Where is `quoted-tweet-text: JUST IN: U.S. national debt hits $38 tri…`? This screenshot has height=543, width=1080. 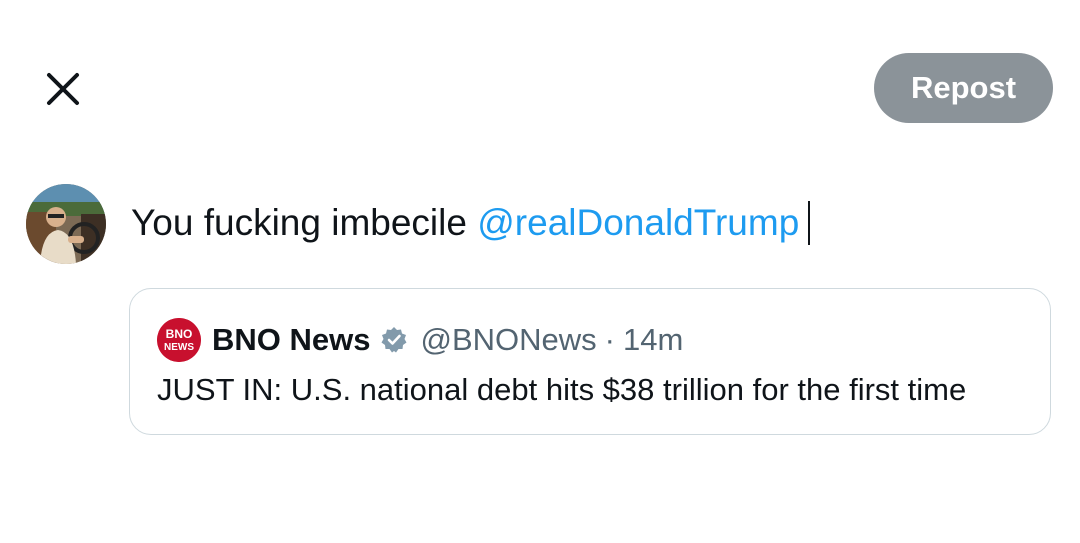
quoted-tweet-text: JUST IN: U.S. national debt hits $38 tri… is located at coordinates (562, 389).